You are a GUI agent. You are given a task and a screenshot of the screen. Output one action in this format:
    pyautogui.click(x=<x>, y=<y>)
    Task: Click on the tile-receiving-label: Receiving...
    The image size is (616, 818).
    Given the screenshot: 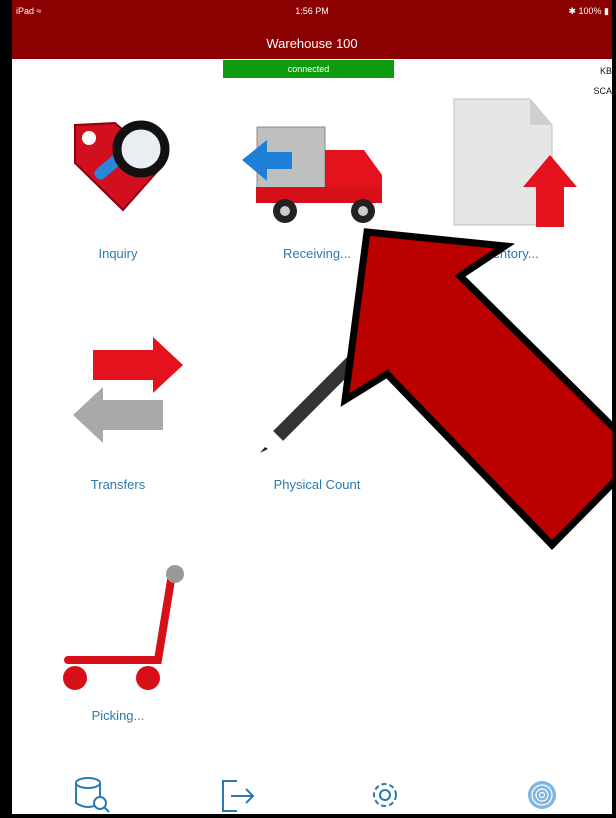 What is the action you would take?
    pyautogui.click(x=317, y=253)
    